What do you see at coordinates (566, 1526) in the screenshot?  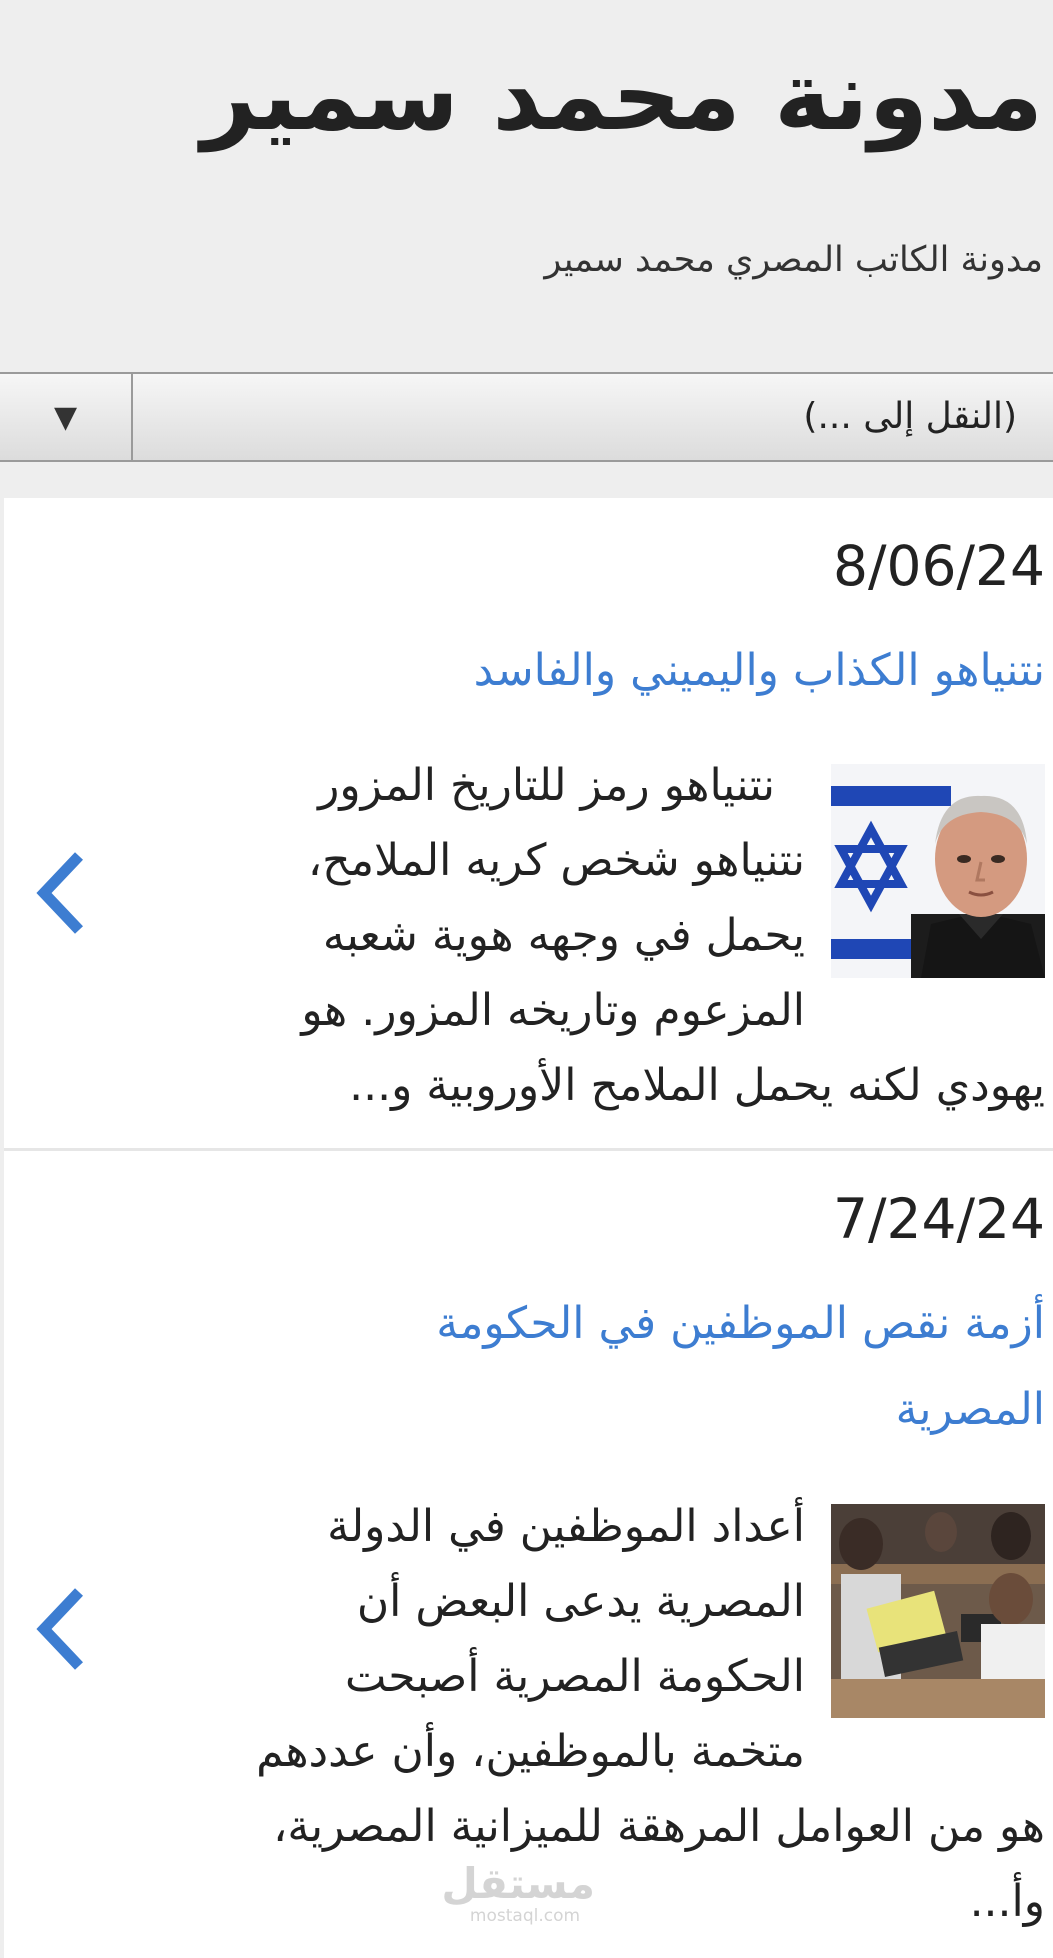 I see `snippet-line: أعداد الموظفين في الدولة` at bounding box center [566, 1526].